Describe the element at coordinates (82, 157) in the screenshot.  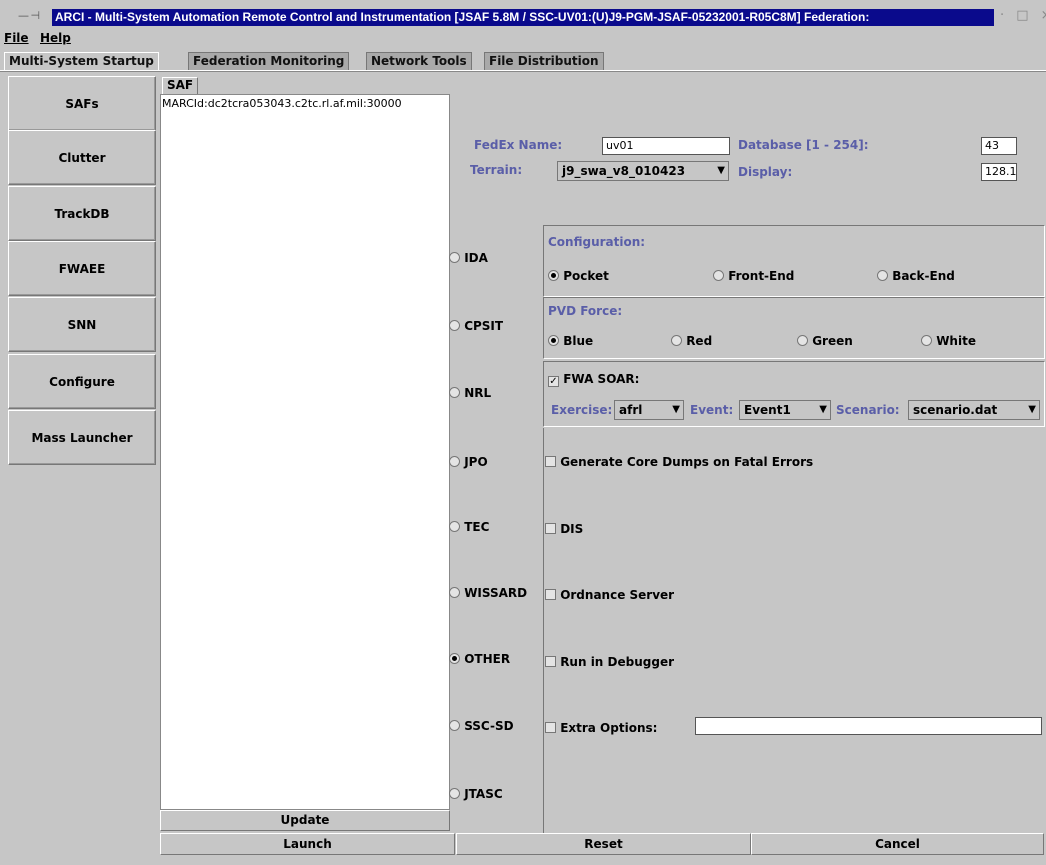
I see `nav-clutter-button: Clutter` at that location.